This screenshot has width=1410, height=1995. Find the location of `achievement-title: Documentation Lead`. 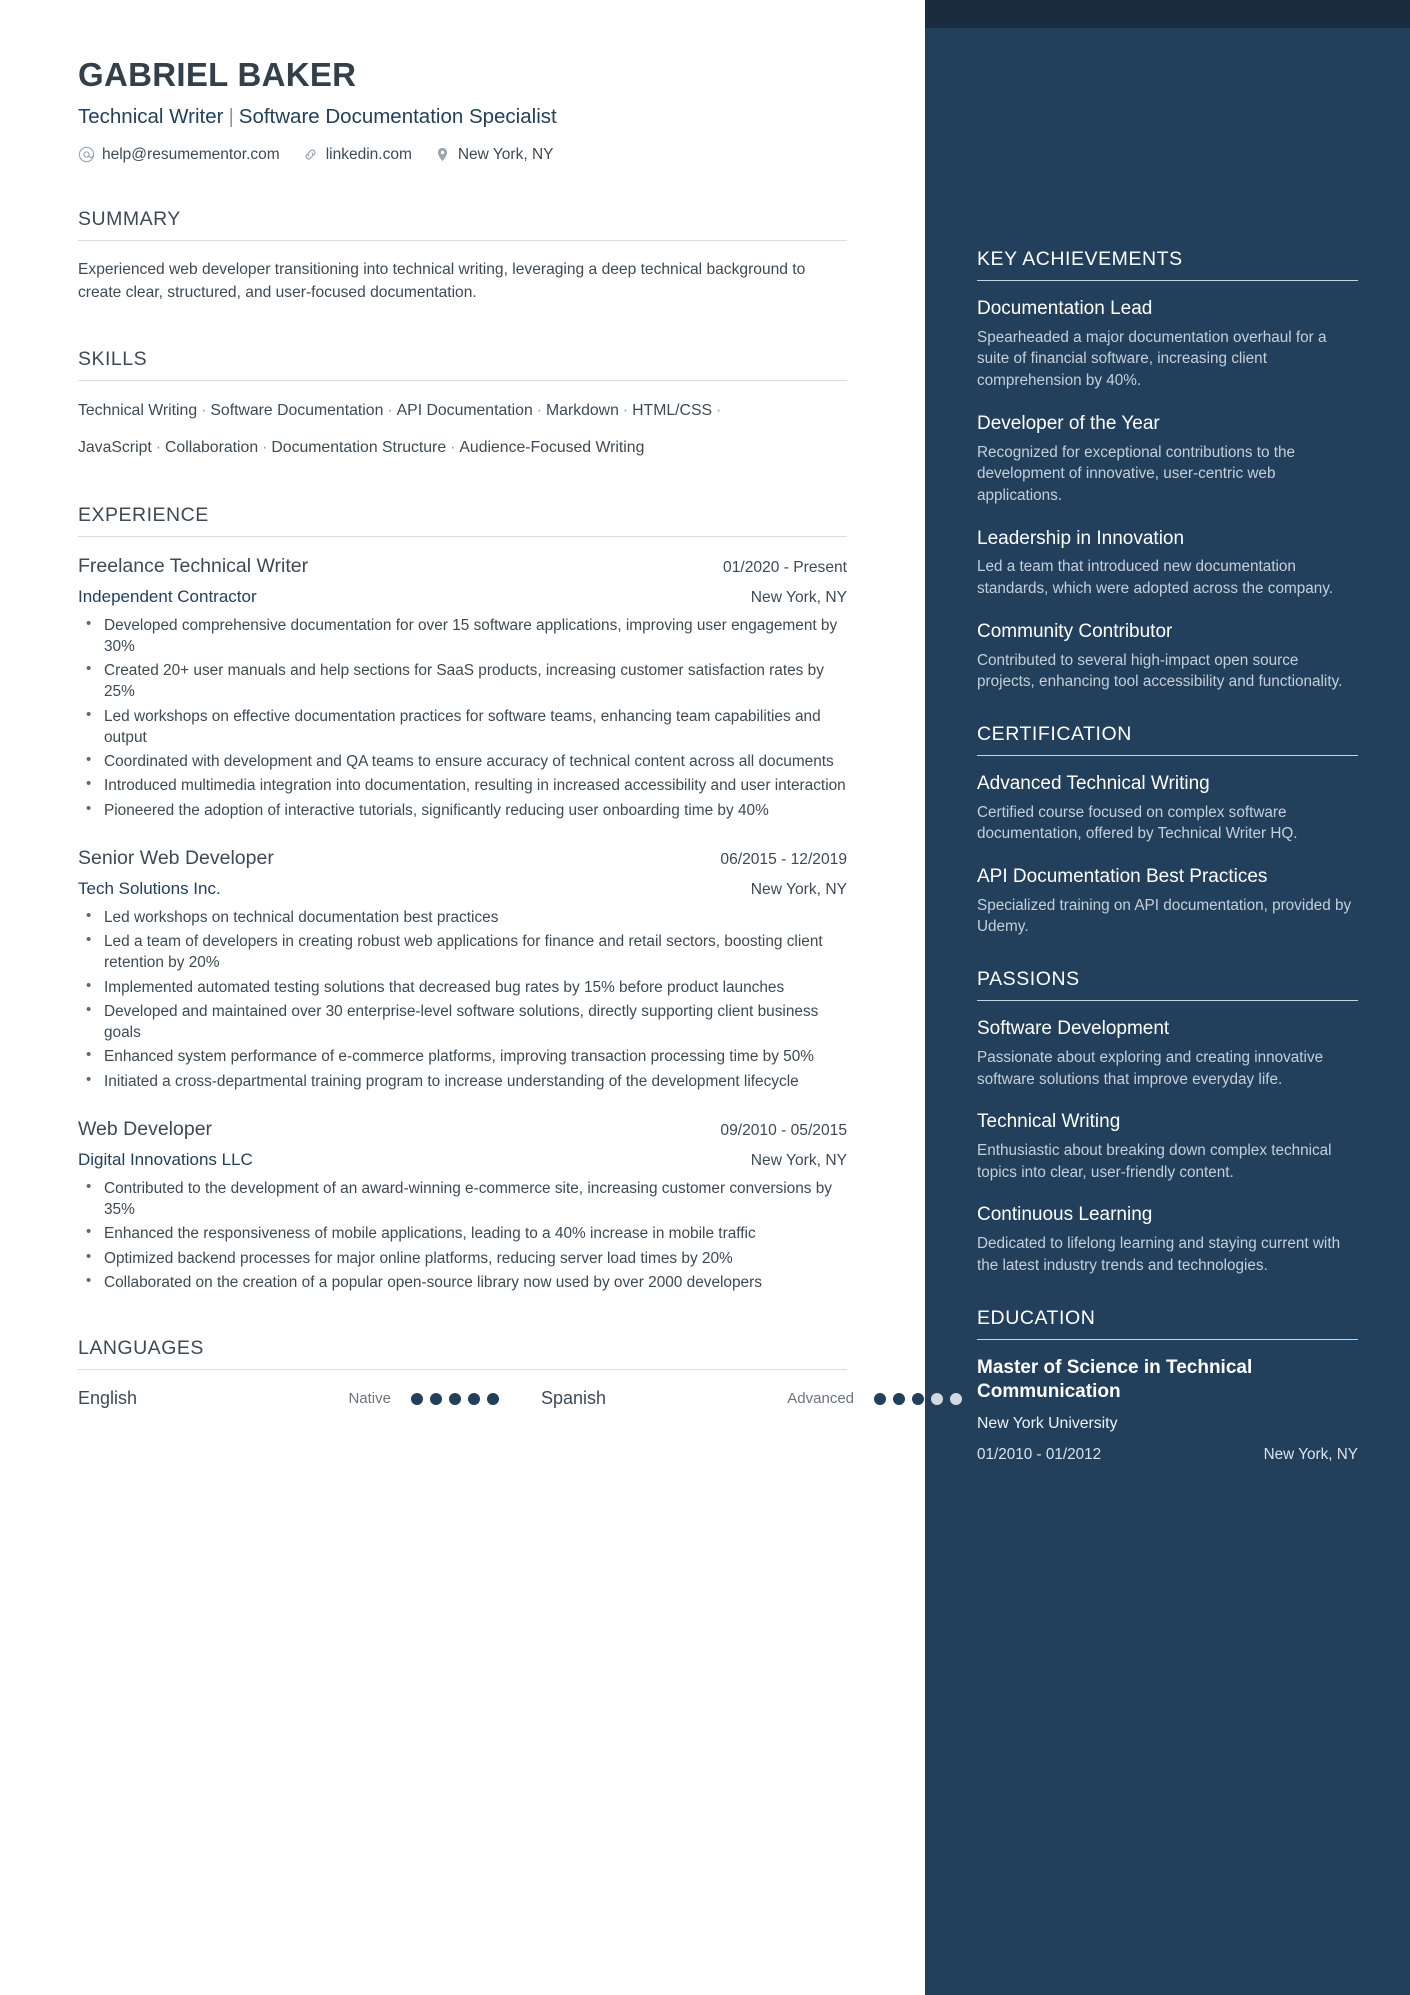

achievement-title: Documentation Lead is located at coordinates (1065, 308).